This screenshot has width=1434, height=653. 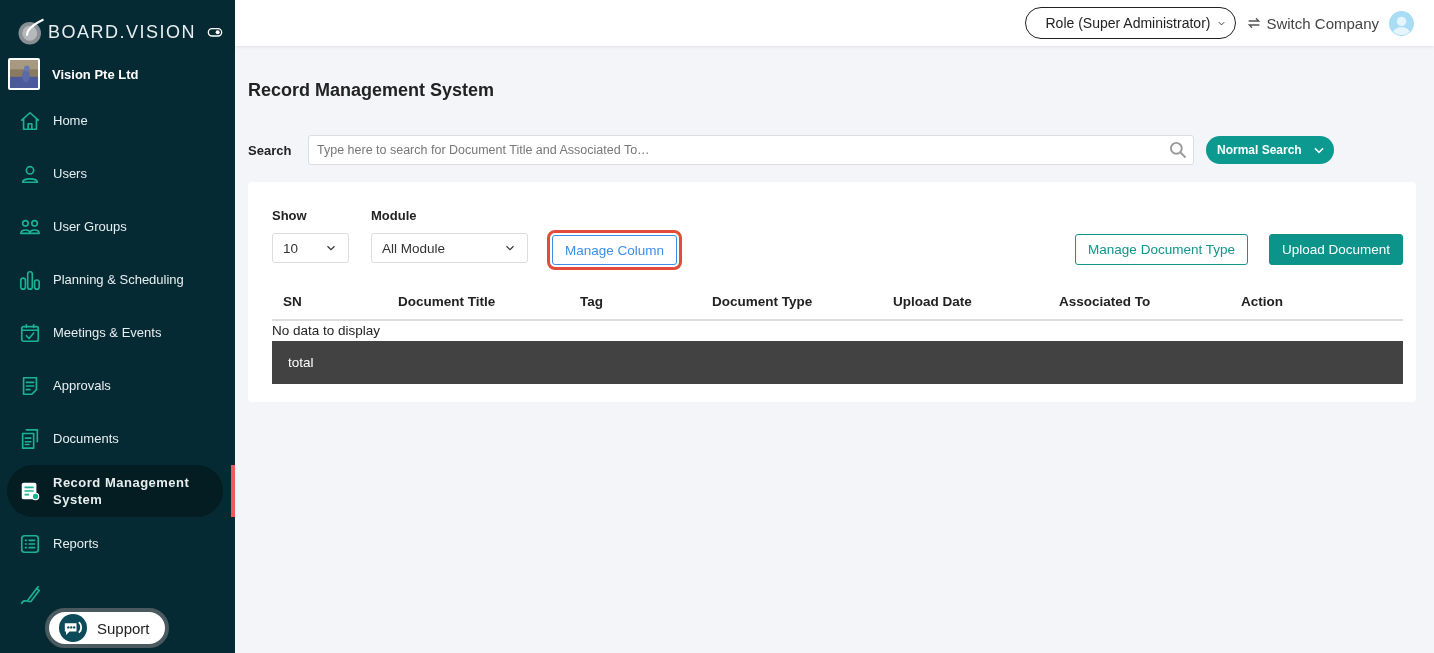 What do you see at coordinates (447, 301) in the screenshot?
I see `column-header: Document Title` at bounding box center [447, 301].